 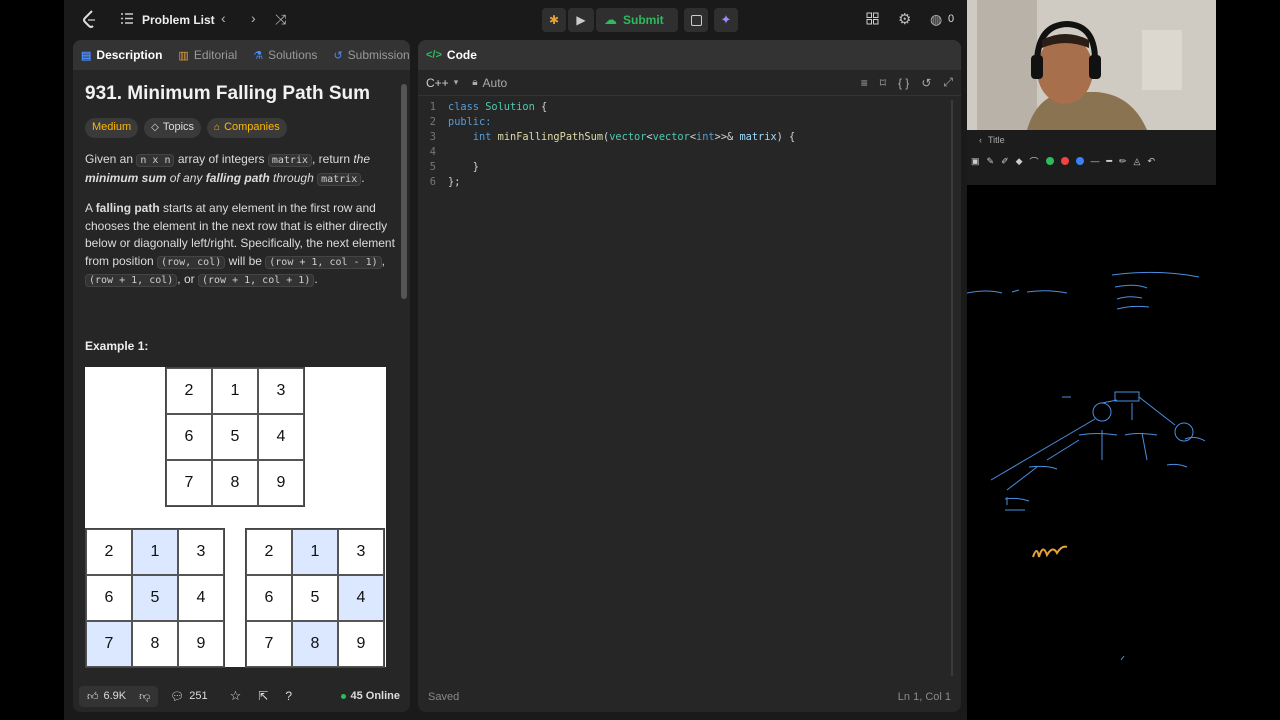 What do you see at coordinates (991, 161) in the screenshot?
I see `pen-icon: ✎` at bounding box center [991, 161].